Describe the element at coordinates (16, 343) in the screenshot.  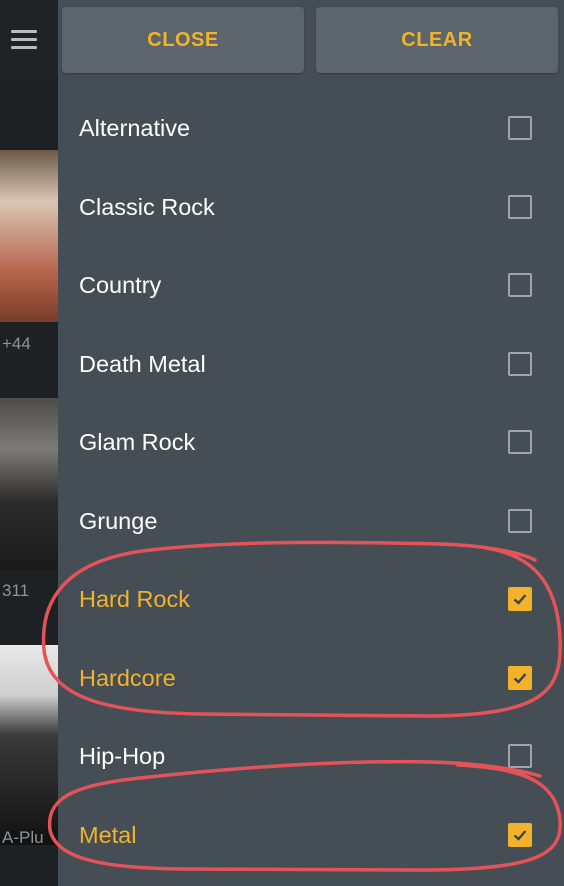
I see `artist-caption: +44` at that location.